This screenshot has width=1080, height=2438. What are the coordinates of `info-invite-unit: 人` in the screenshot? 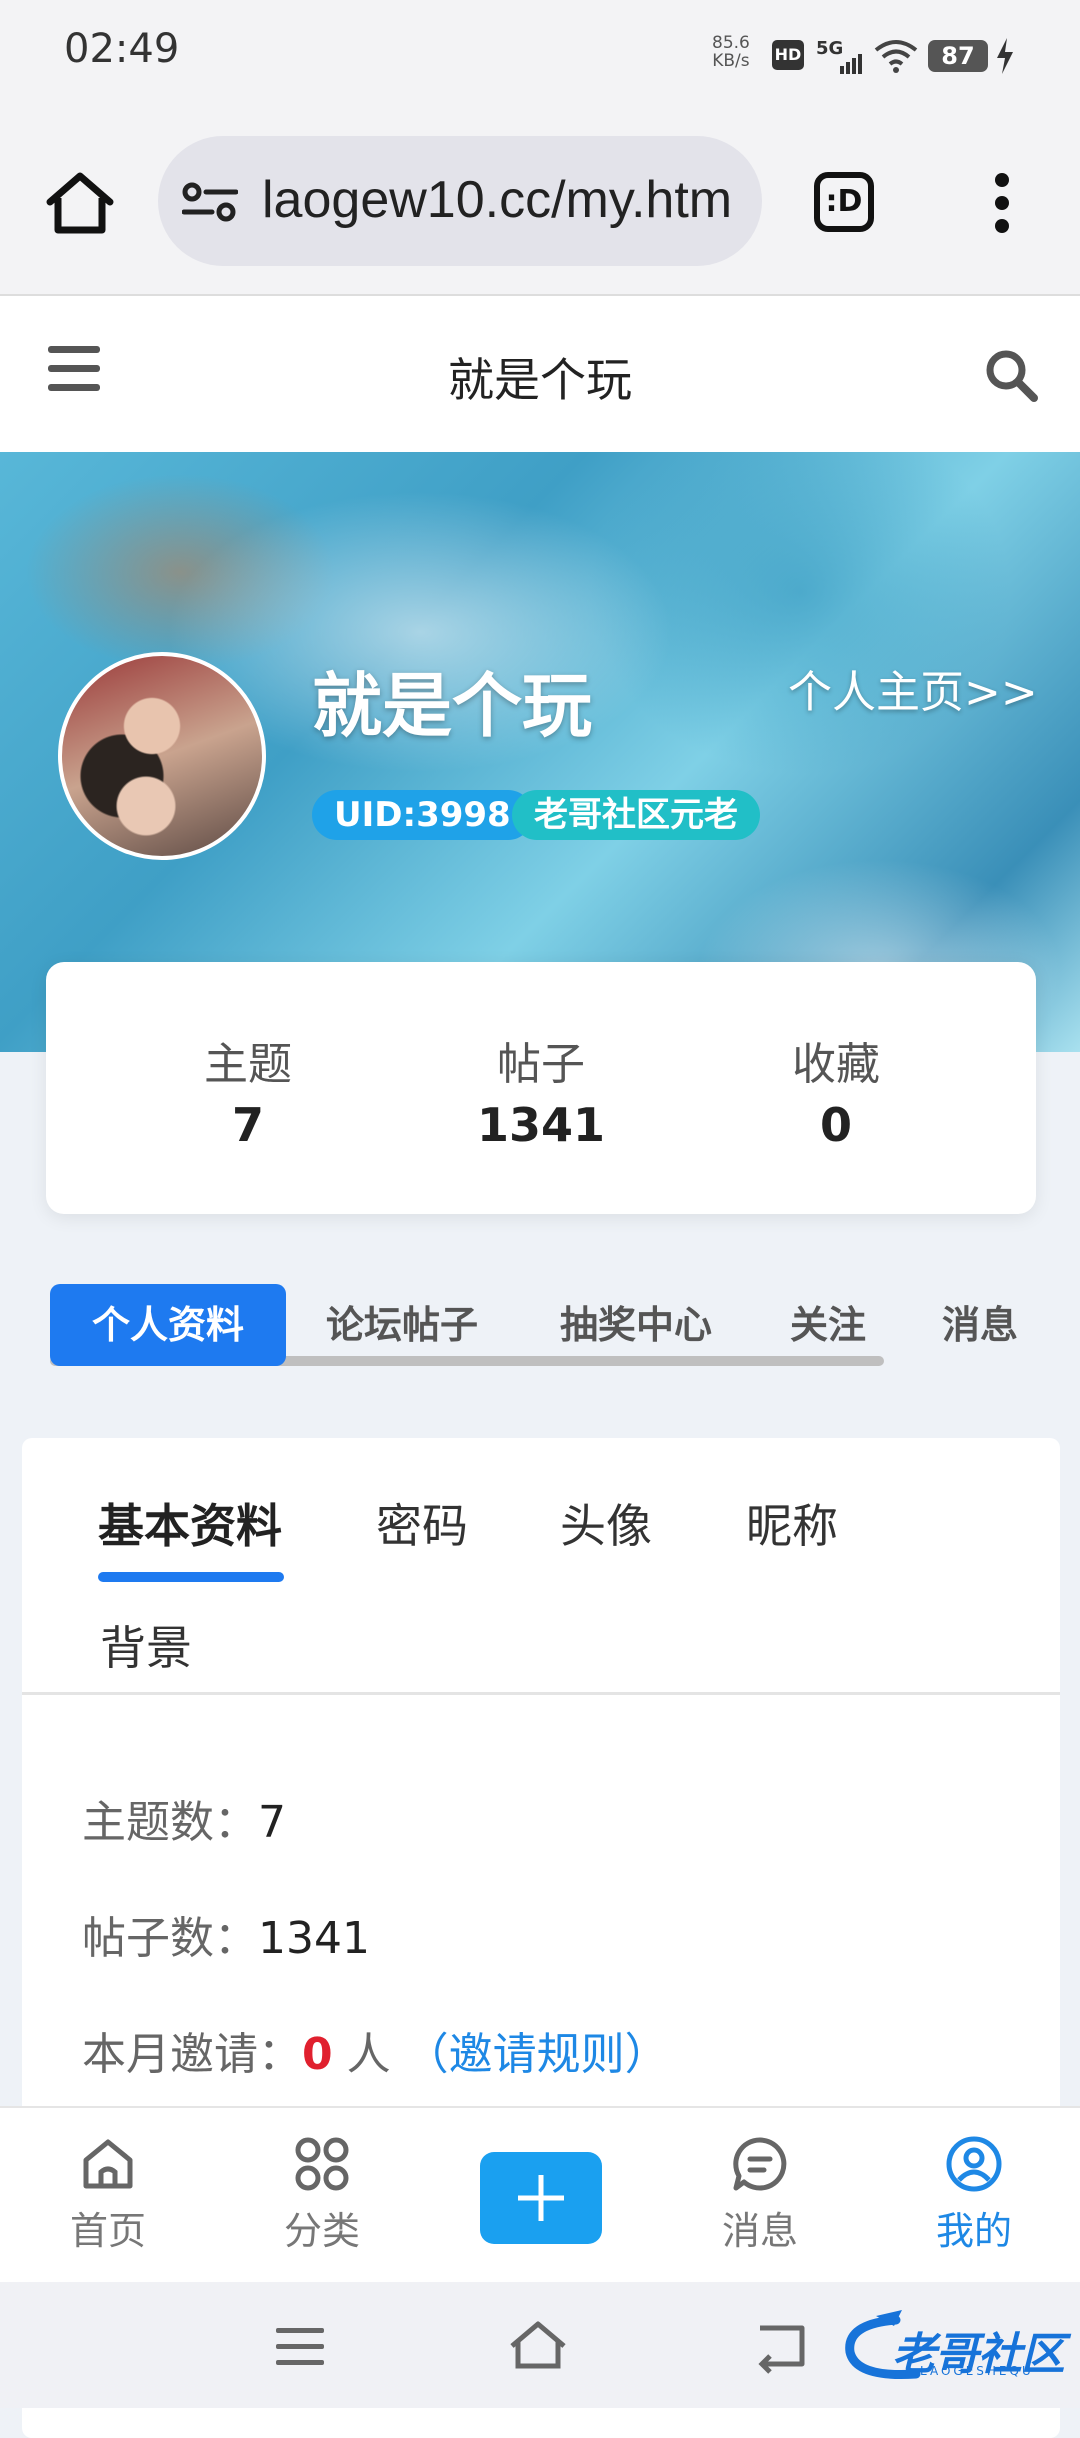 It's located at (368, 2054).